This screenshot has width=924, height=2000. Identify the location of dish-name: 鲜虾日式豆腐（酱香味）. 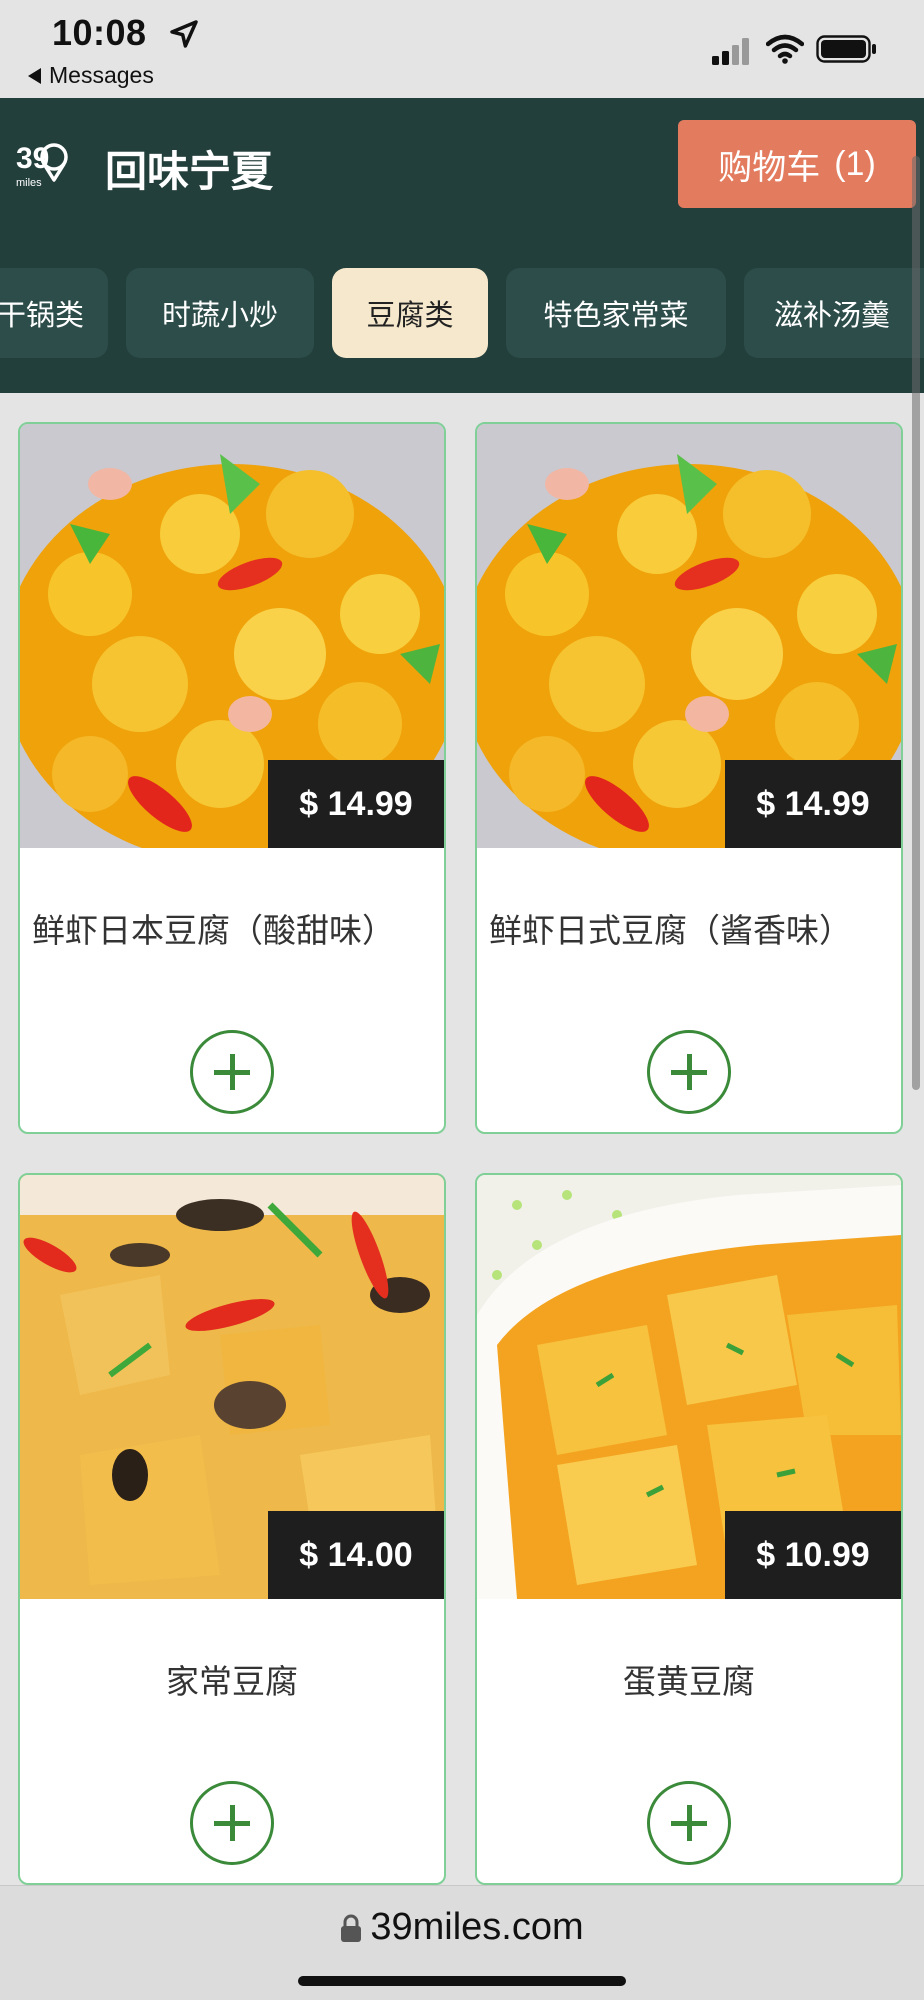
(670, 930).